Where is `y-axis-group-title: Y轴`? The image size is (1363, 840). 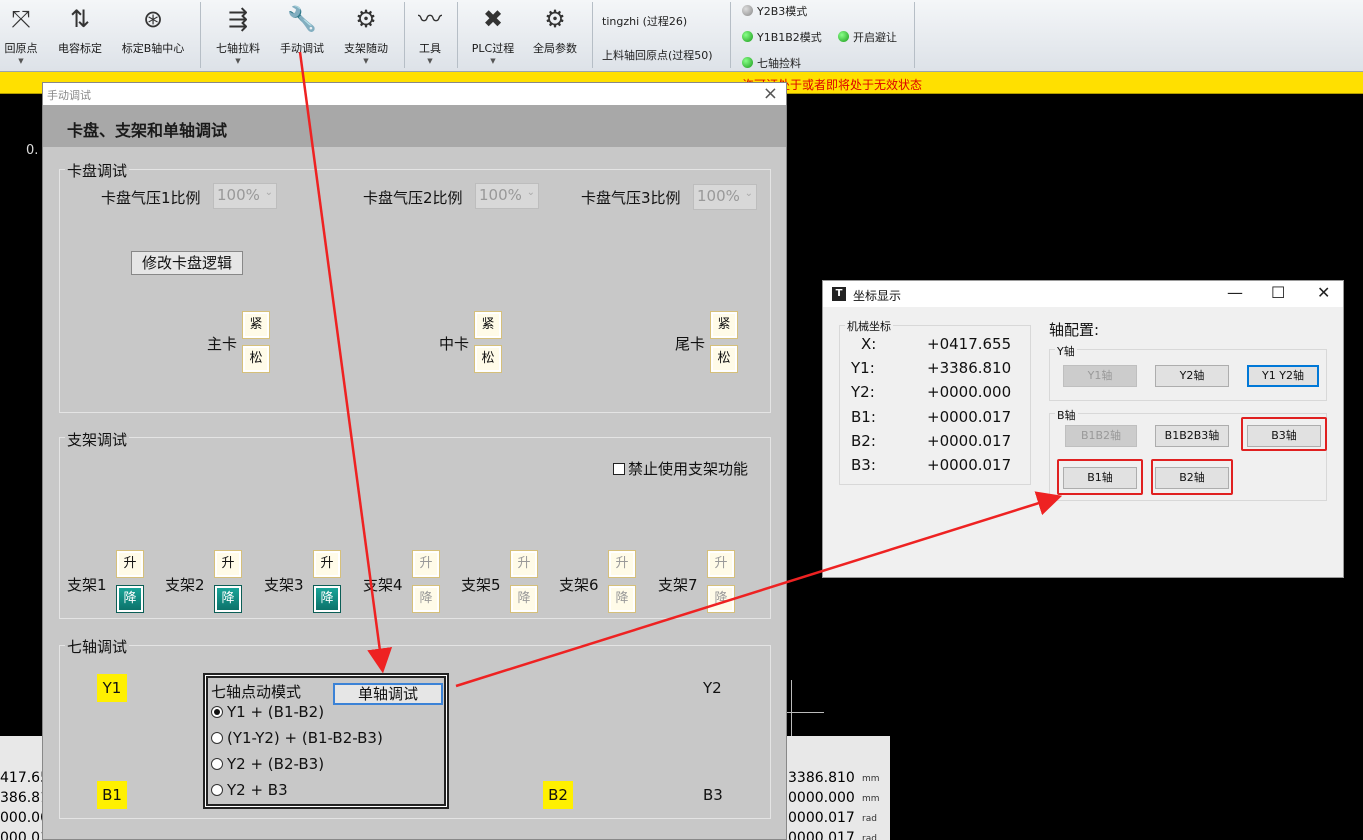 y-axis-group-title: Y轴 is located at coordinates (1066, 351).